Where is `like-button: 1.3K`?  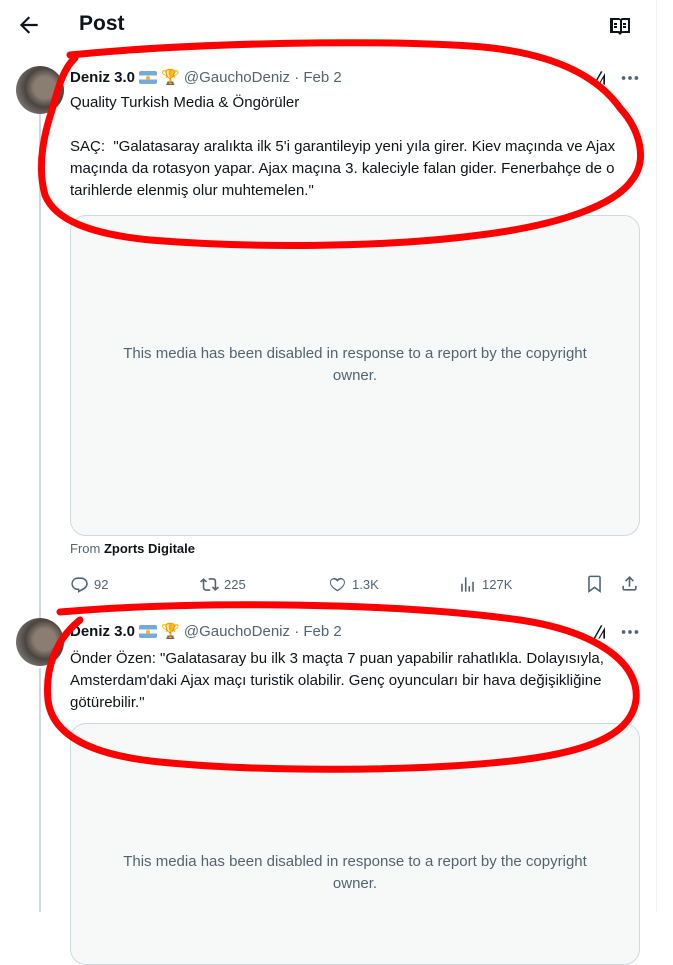
like-button: 1.3K is located at coordinates (353, 584).